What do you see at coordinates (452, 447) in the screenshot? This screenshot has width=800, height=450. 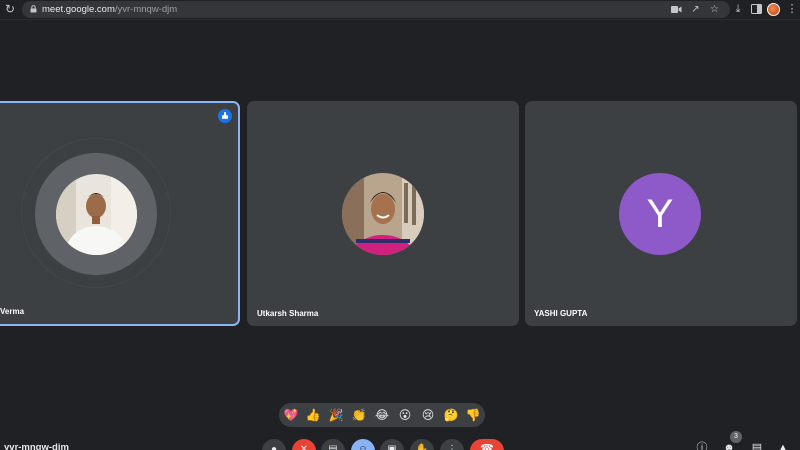 I see `more-vert-icon: ⋮` at bounding box center [452, 447].